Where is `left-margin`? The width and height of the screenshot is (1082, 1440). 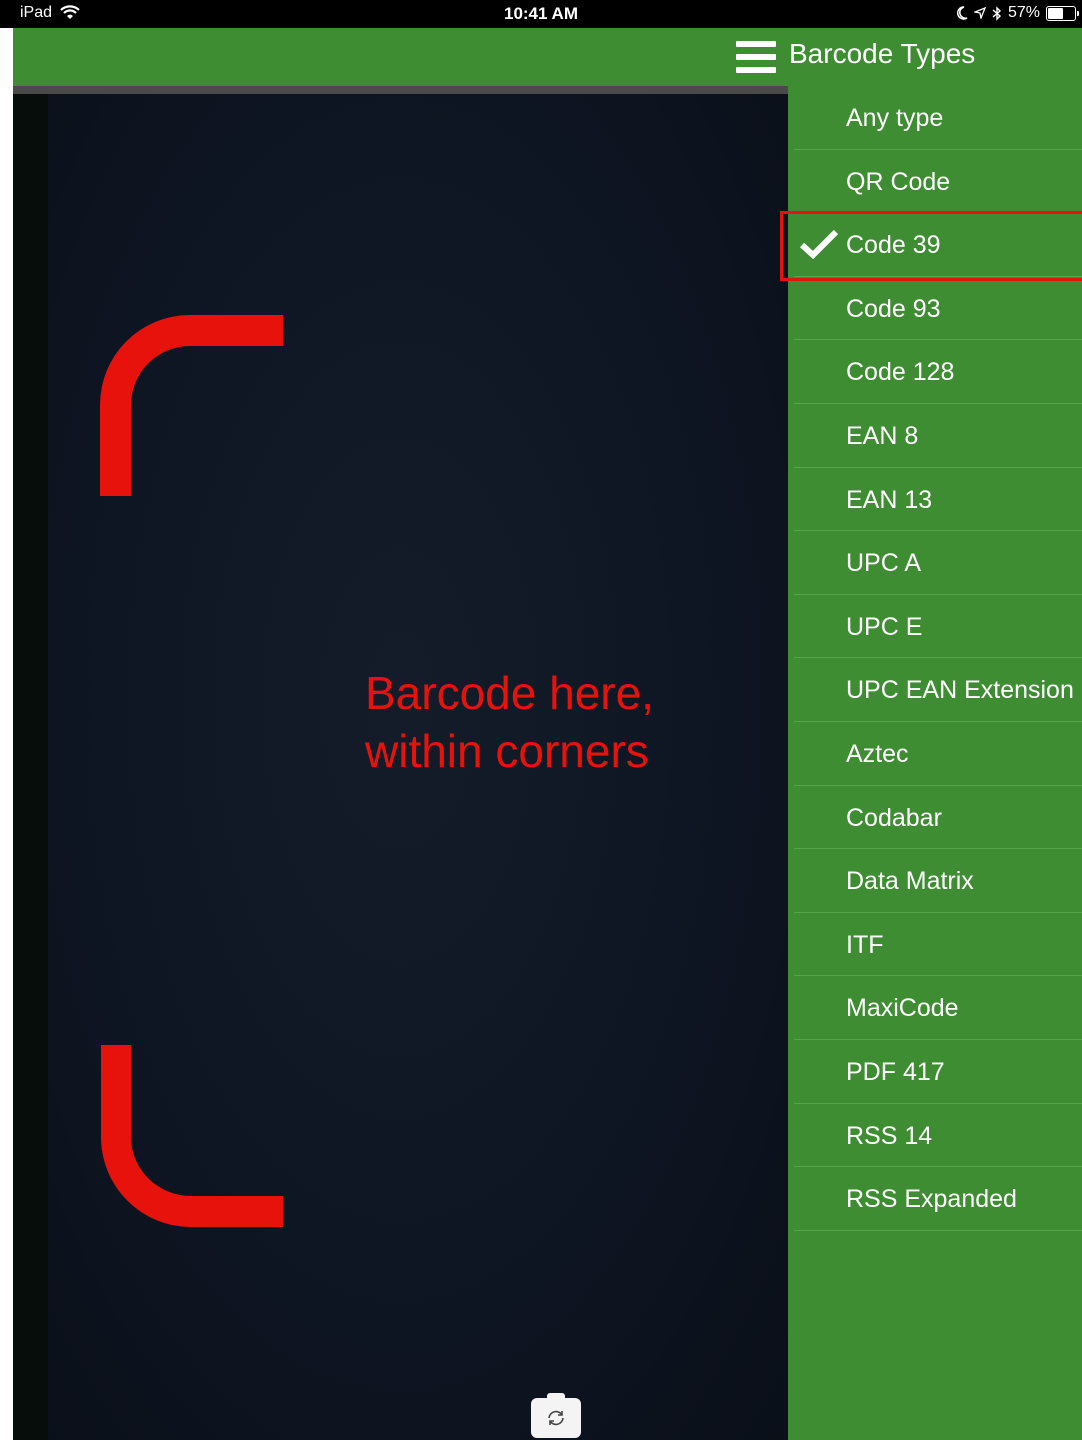 left-margin is located at coordinates (6, 734).